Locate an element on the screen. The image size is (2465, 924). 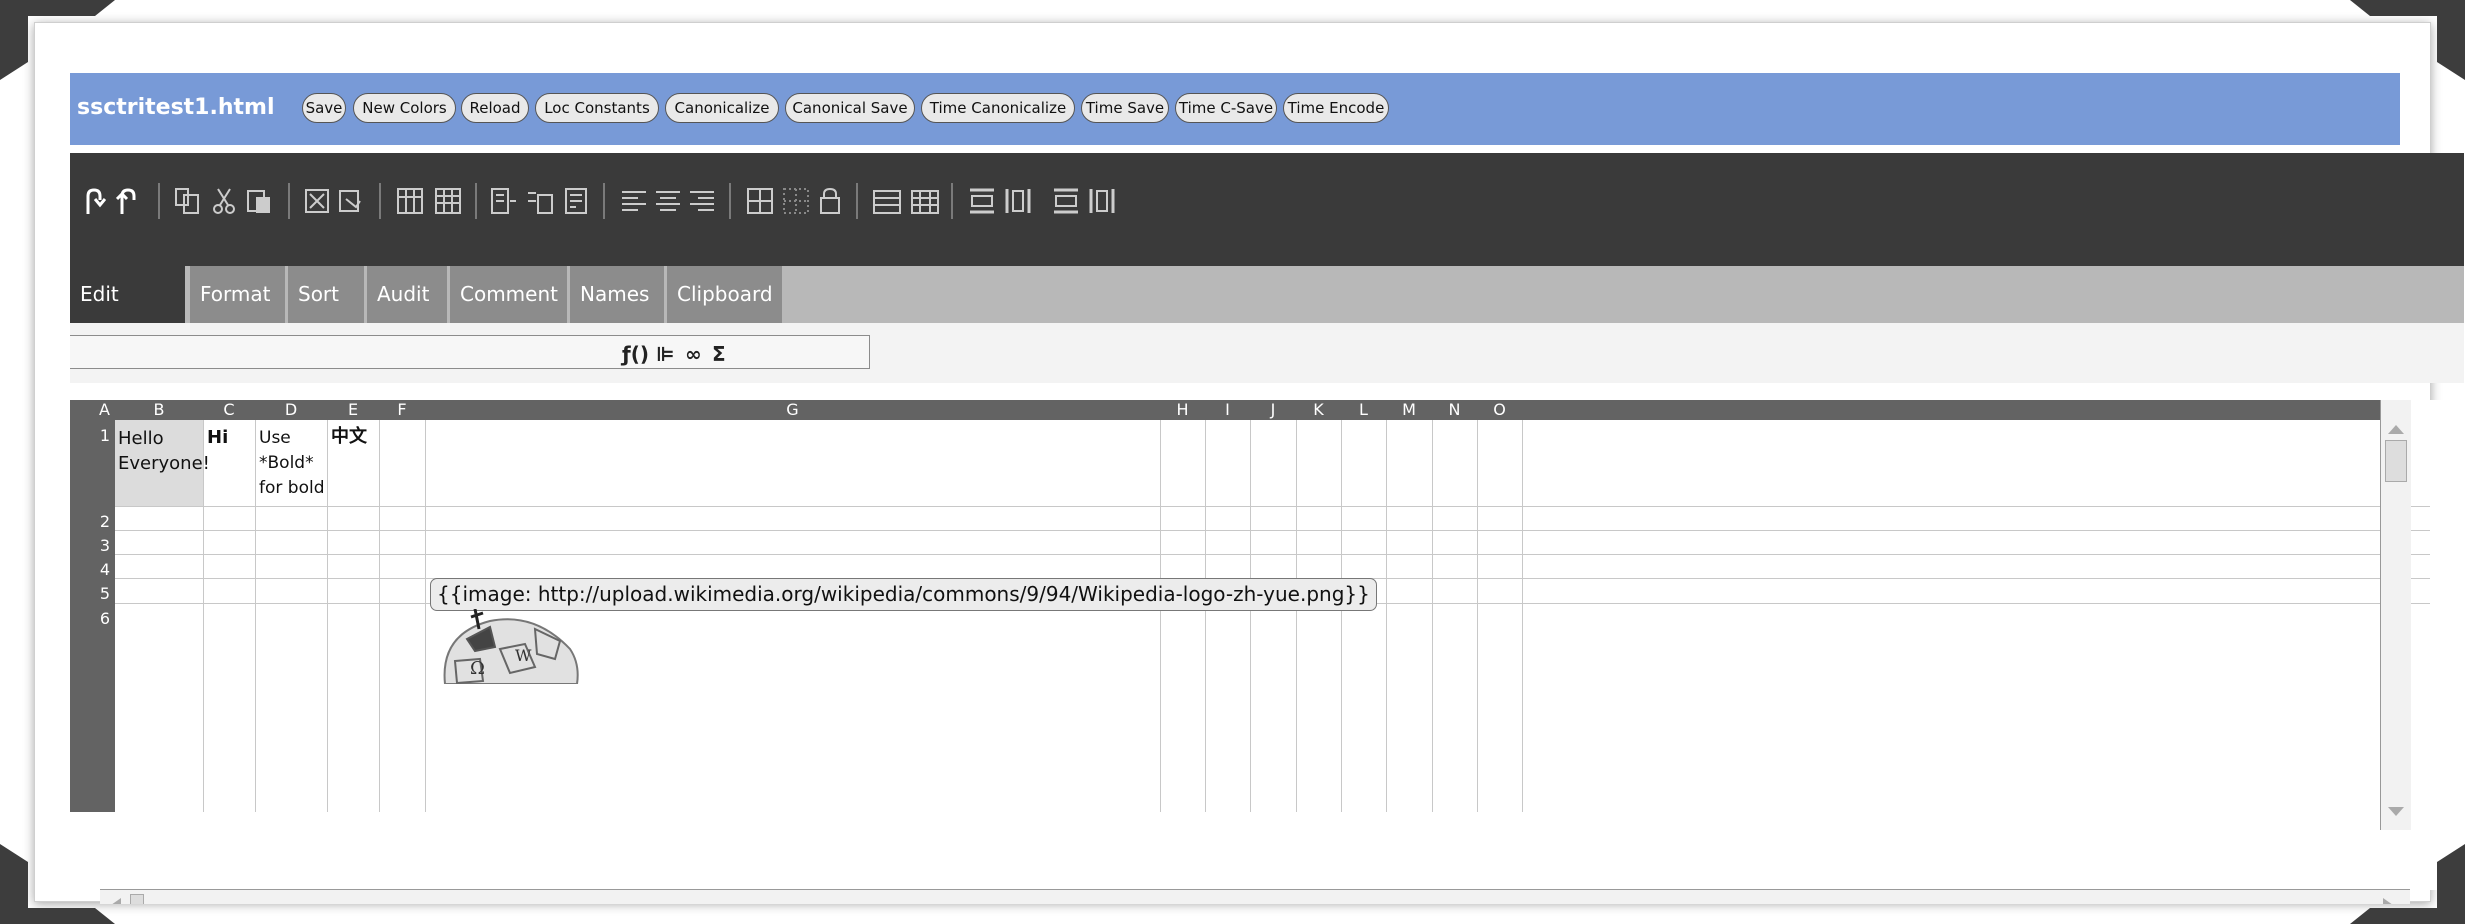
insert-rows-icon is located at coordinates (982, 201).